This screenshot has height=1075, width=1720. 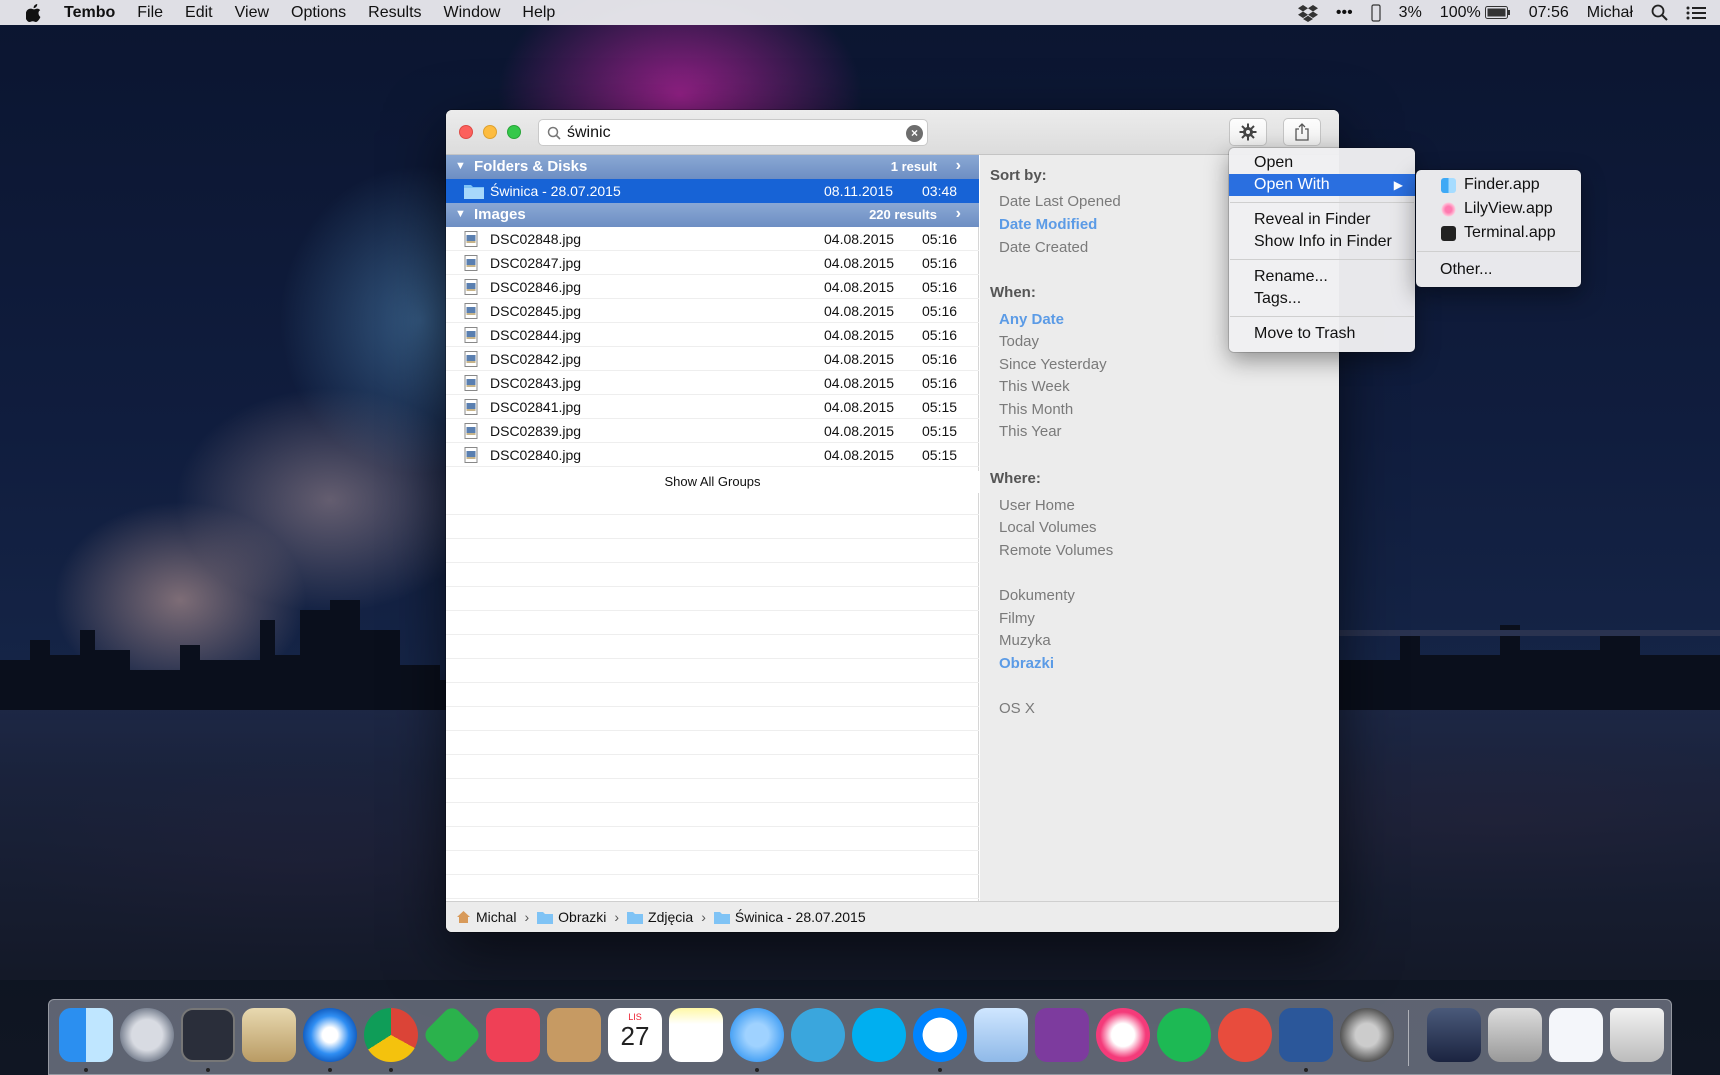 What do you see at coordinates (733, 132) in the screenshot?
I see `search-field: świnic ×` at bounding box center [733, 132].